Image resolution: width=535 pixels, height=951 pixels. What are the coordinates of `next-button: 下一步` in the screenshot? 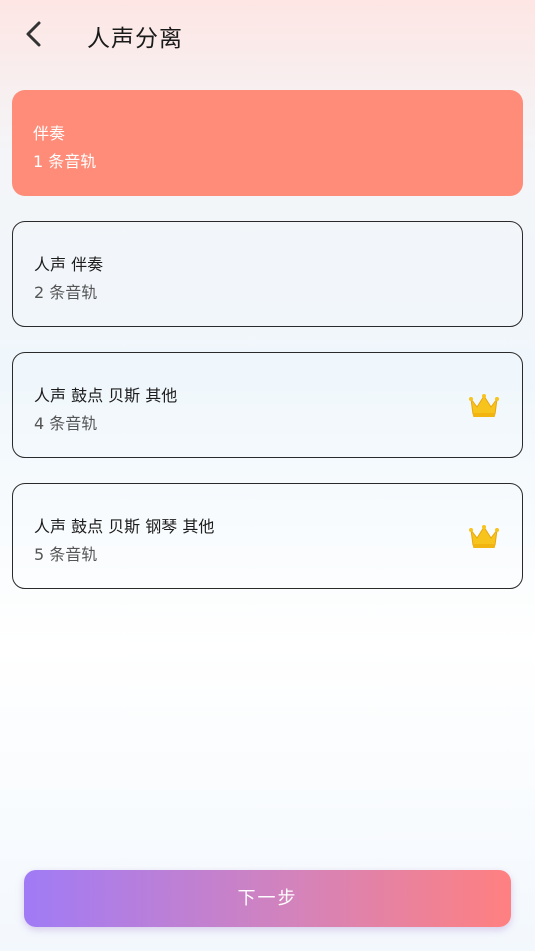 It's located at (267, 898).